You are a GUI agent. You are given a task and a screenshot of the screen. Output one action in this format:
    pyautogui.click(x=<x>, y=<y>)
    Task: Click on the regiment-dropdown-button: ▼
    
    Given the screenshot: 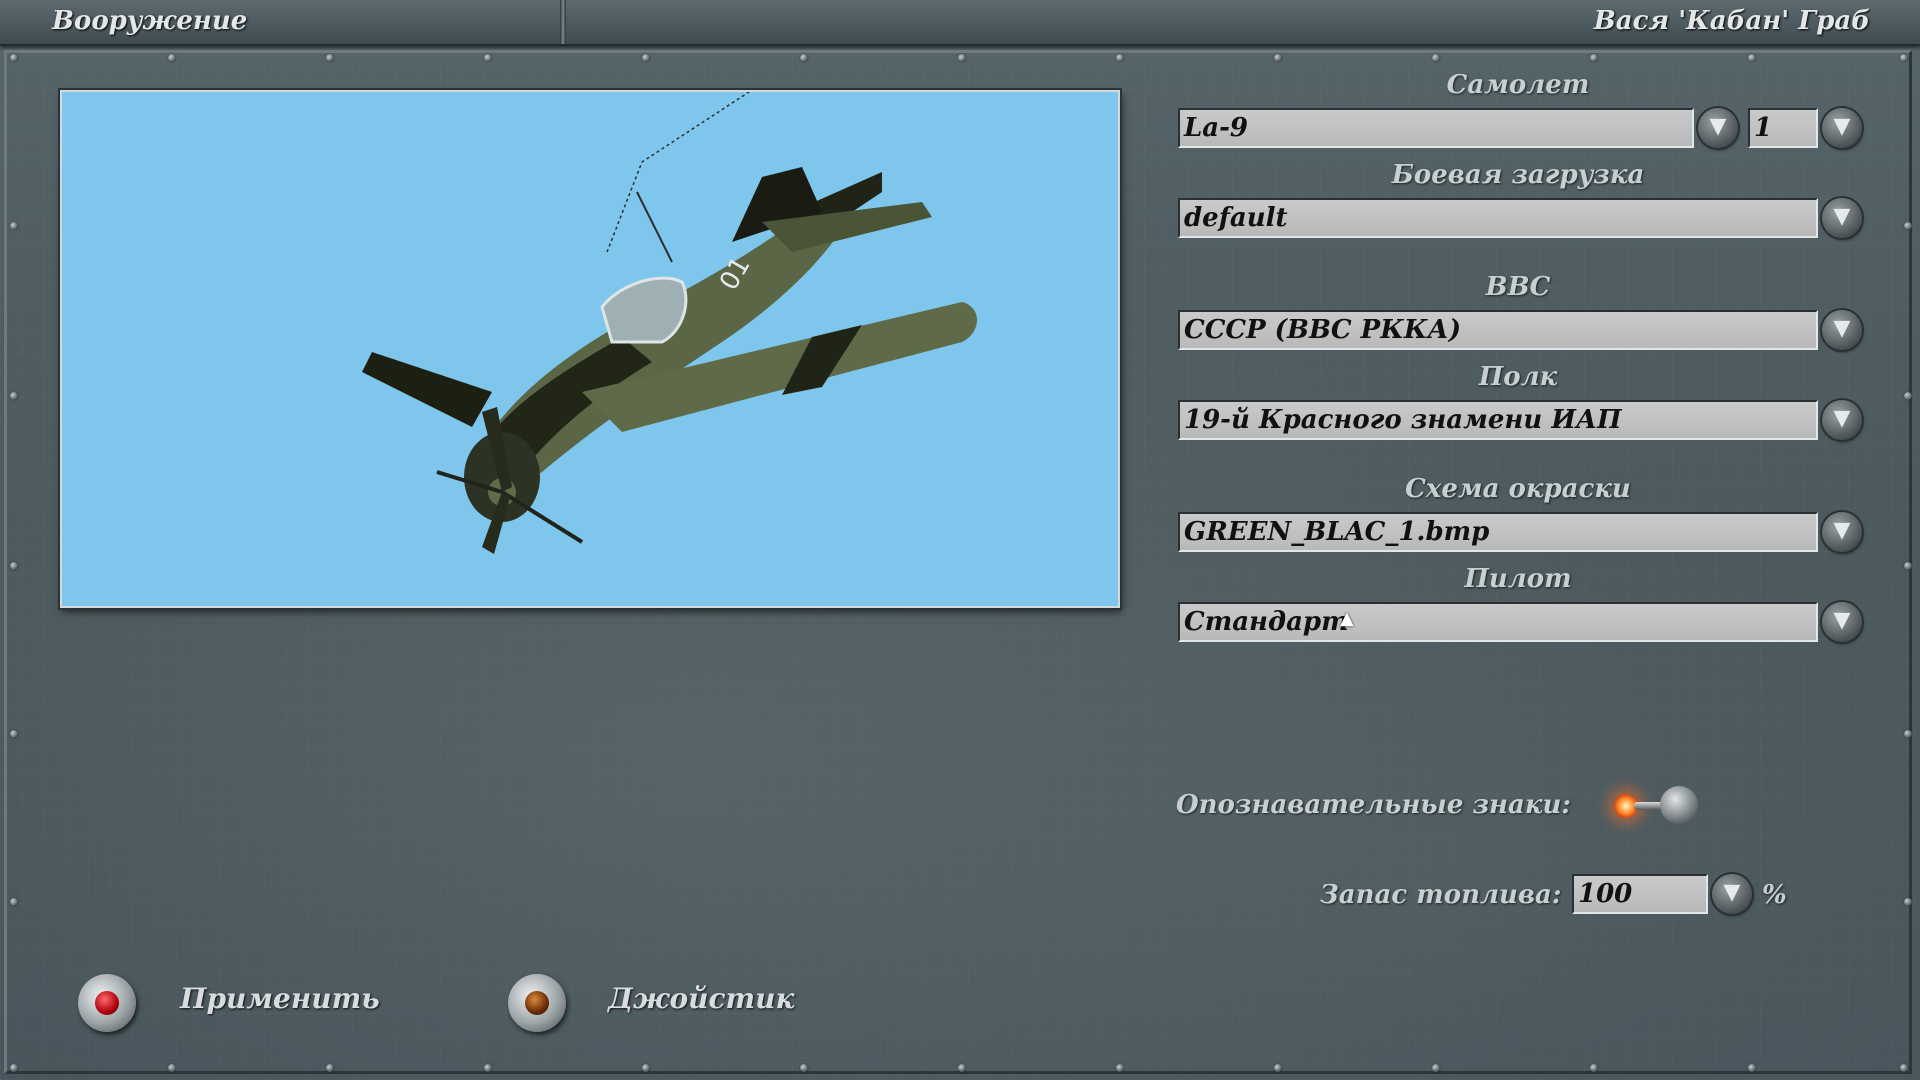 What is the action you would take?
    pyautogui.click(x=1842, y=420)
    